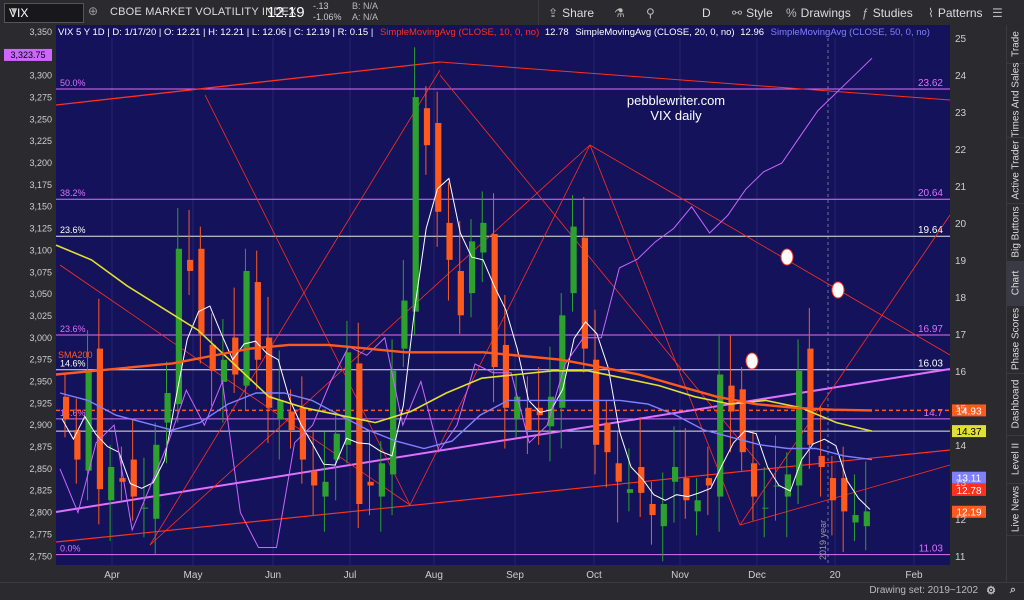  What do you see at coordinates (955, 12) in the screenshot?
I see `patterns-button: ⌇ Patterns` at bounding box center [955, 12].